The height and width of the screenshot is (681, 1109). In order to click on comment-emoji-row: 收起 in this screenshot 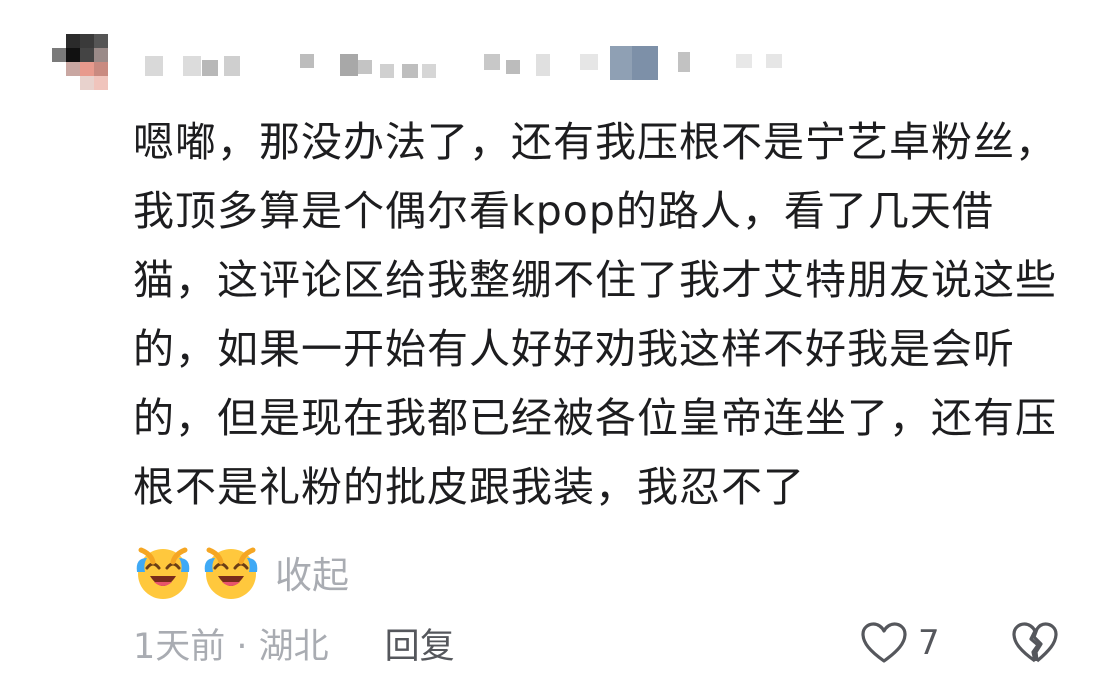, I will do `click(241, 572)`.